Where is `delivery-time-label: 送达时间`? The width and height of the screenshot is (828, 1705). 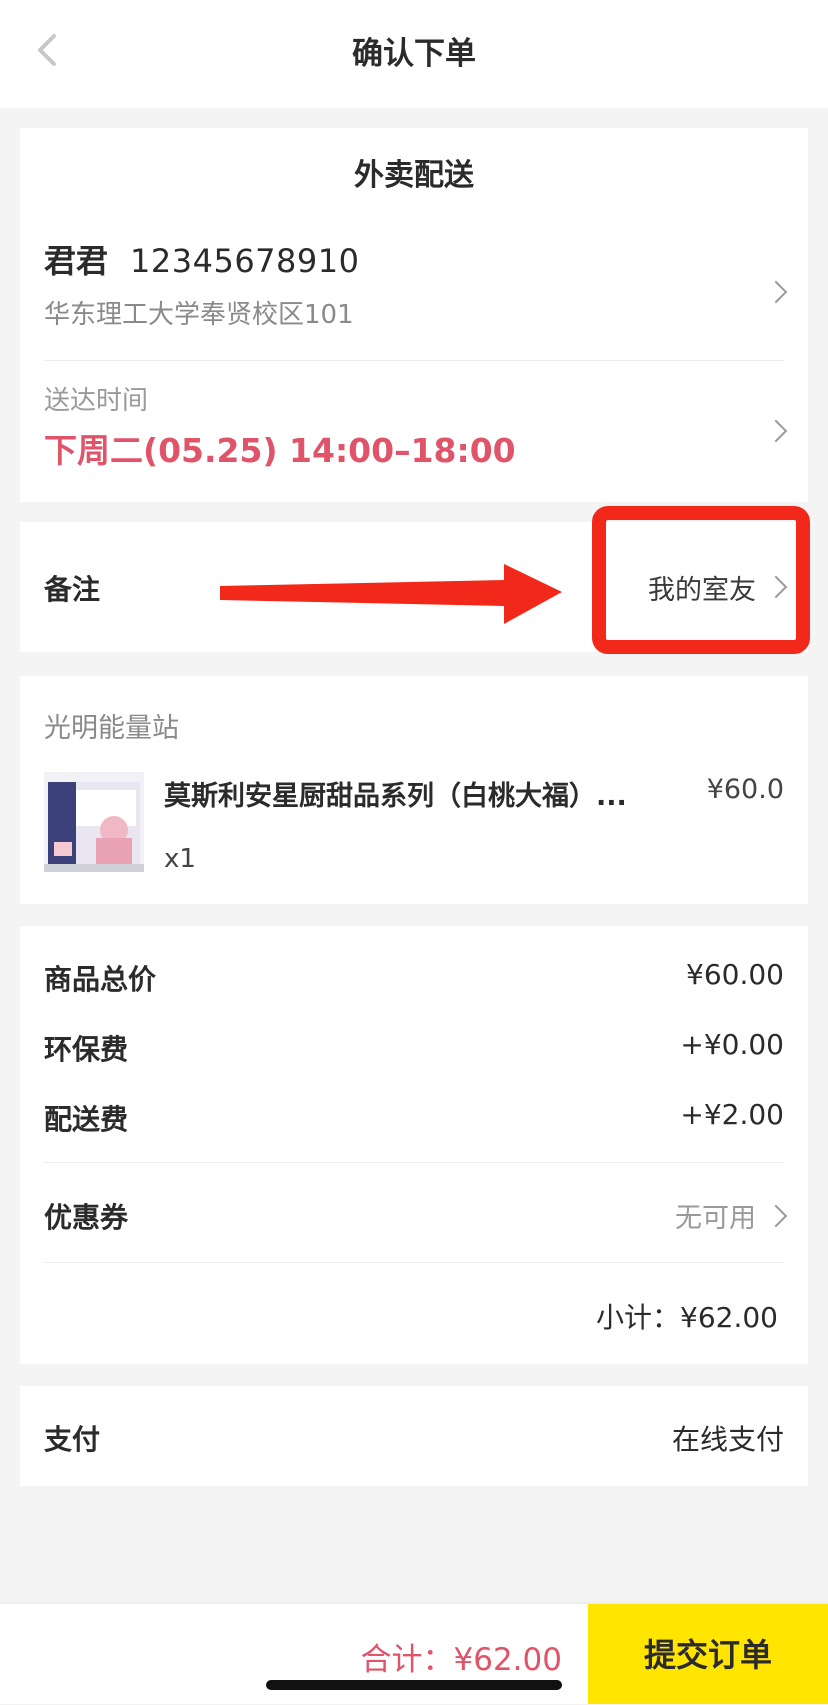 delivery-time-label: 送达时间 is located at coordinates (96, 401).